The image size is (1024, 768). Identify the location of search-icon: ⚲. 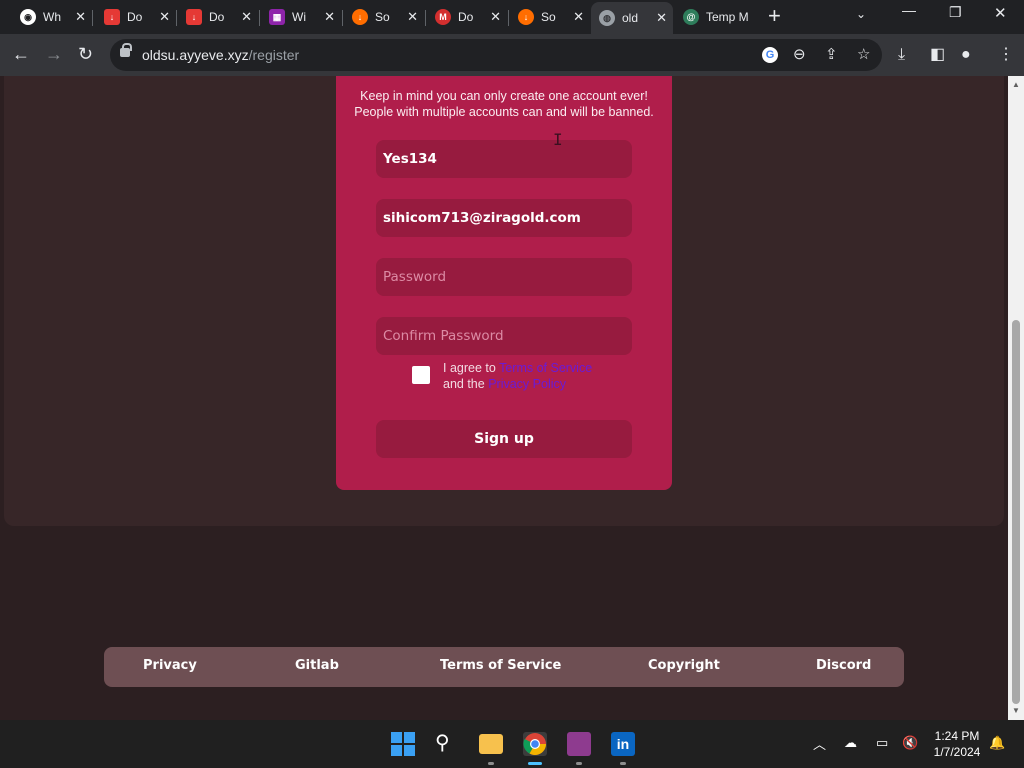
(447, 744).